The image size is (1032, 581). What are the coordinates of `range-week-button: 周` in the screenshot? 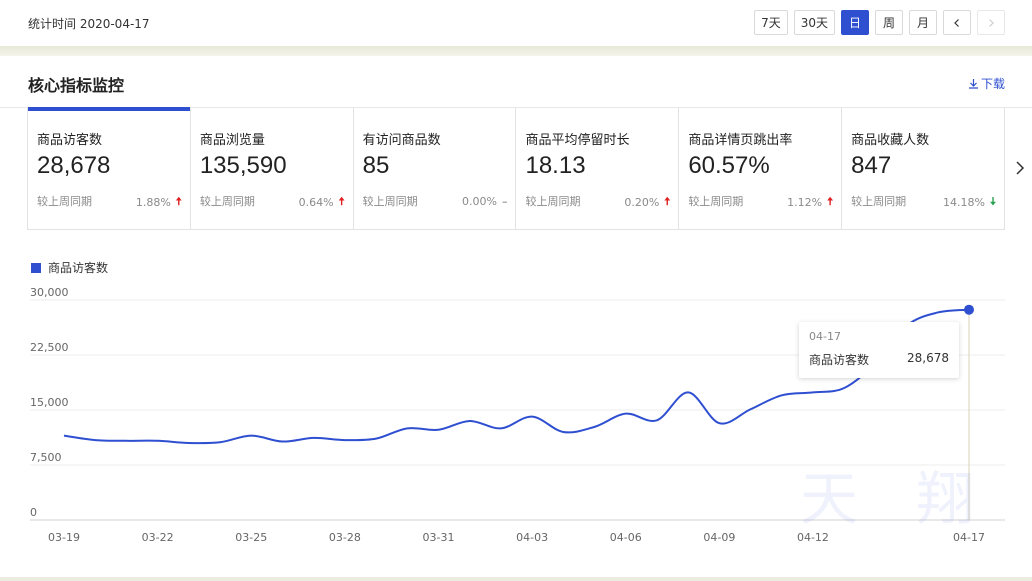 It's located at (889, 22).